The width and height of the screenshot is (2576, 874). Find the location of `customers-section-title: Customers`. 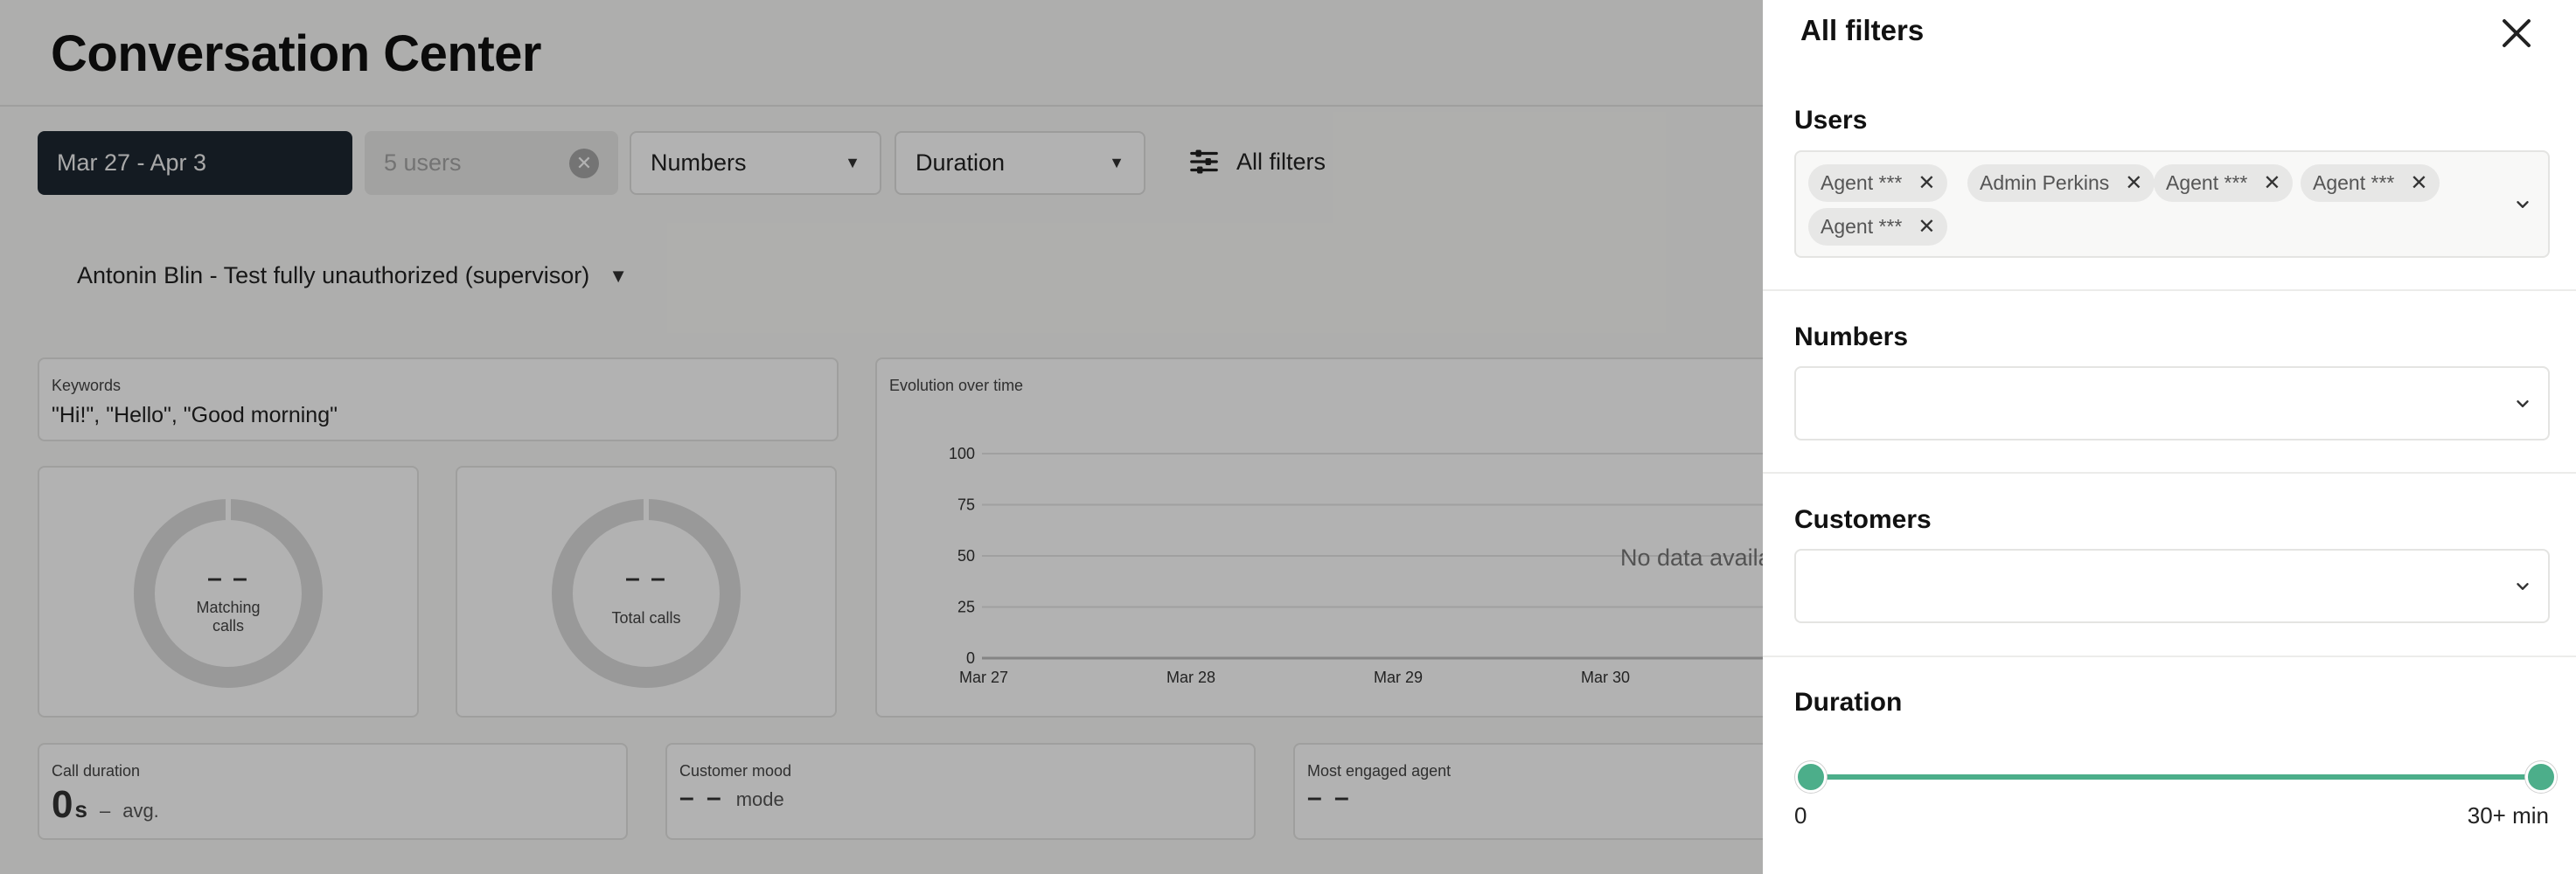

customers-section-title: Customers is located at coordinates (1863, 520).